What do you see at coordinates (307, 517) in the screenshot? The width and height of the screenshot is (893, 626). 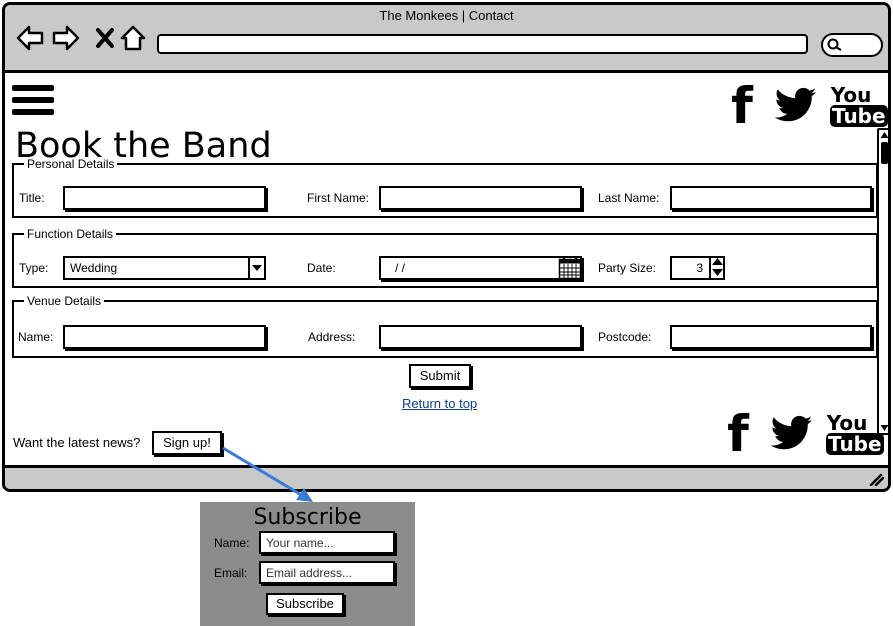 I see `subscribe-title: Subscribe` at bounding box center [307, 517].